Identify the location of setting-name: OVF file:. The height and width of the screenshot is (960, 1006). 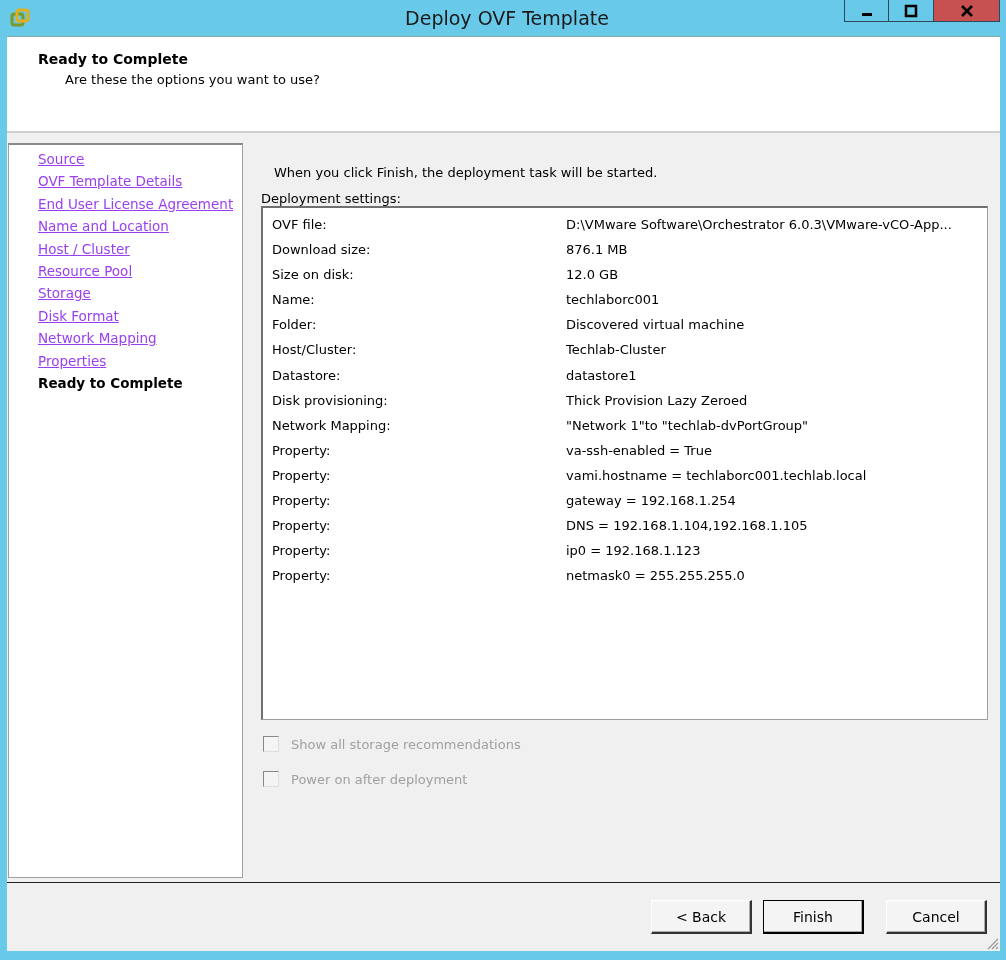
(300, 225).